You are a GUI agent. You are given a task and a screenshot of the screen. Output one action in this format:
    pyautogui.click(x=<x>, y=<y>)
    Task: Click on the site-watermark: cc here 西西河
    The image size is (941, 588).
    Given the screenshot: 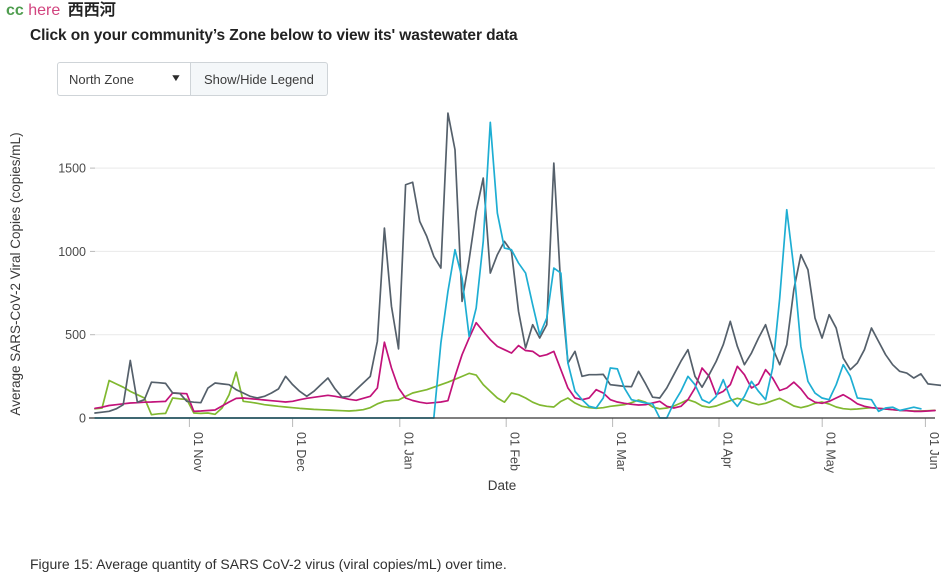 What is the action you would take?
    pyautogui.click(x=61, y=11)
    